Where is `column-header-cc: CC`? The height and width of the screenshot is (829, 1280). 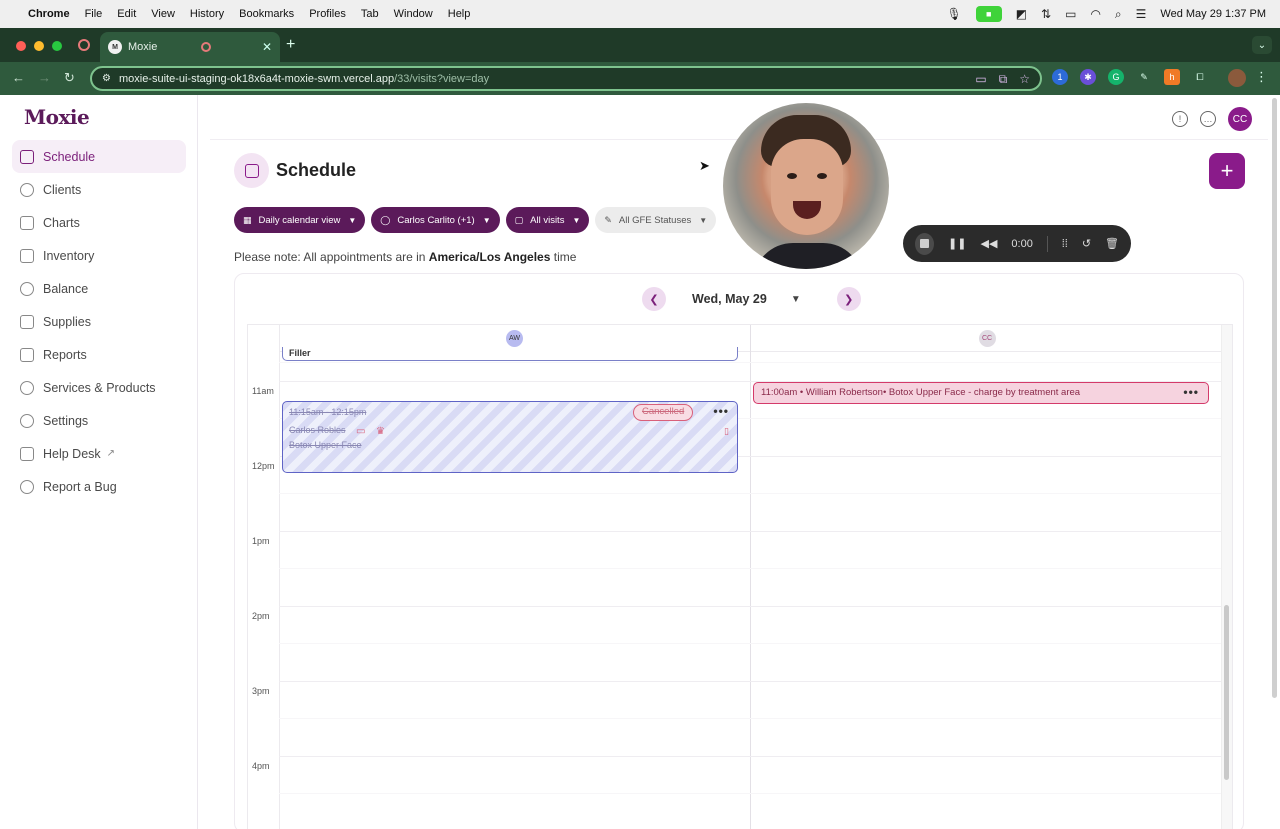 column-header-cc: CC is located at coordinates (987, 338).